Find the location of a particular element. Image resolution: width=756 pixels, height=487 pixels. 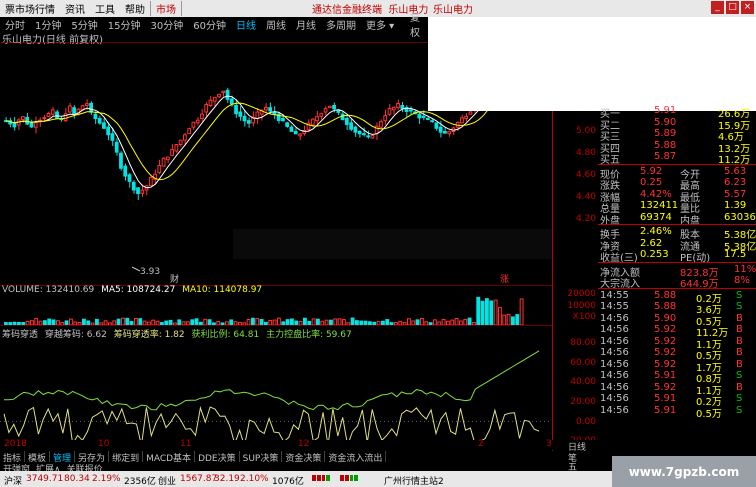

menu-item-tools: 工具 is located at coordinates (105, 8).